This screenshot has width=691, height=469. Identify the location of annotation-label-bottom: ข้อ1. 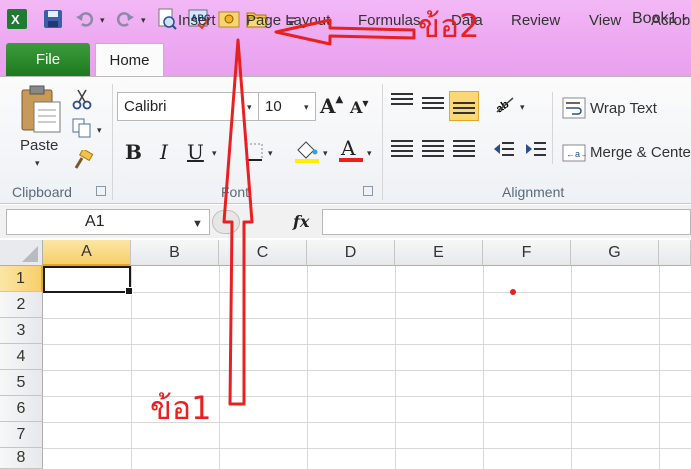
(181, 408).